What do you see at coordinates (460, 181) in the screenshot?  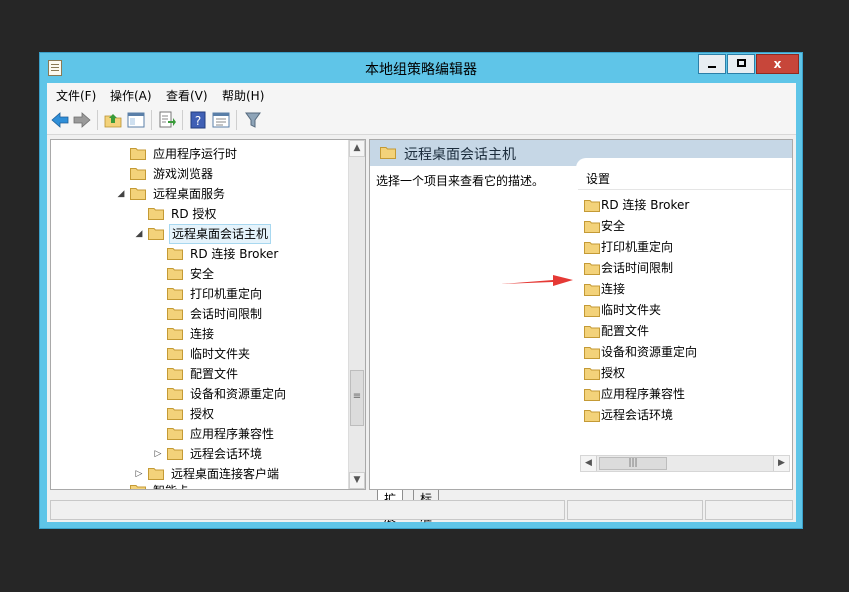 I see `details-description: 选择一个项目来查看它的描述。` at bounding box center [460, 181].